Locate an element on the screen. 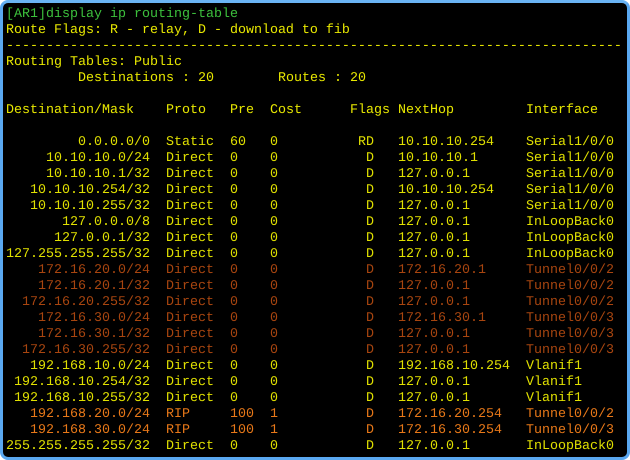 The width and height of the screenshot is (630, 460). column-header: Cost is located at coordinates (286, 111).